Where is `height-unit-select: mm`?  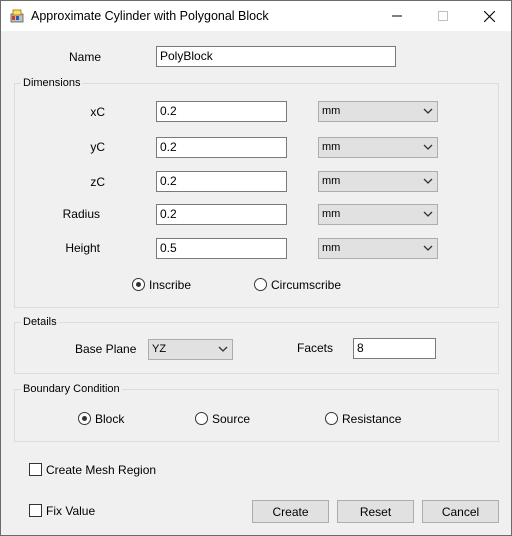 height-unit-select: mm is located at coordinates (378, 248).